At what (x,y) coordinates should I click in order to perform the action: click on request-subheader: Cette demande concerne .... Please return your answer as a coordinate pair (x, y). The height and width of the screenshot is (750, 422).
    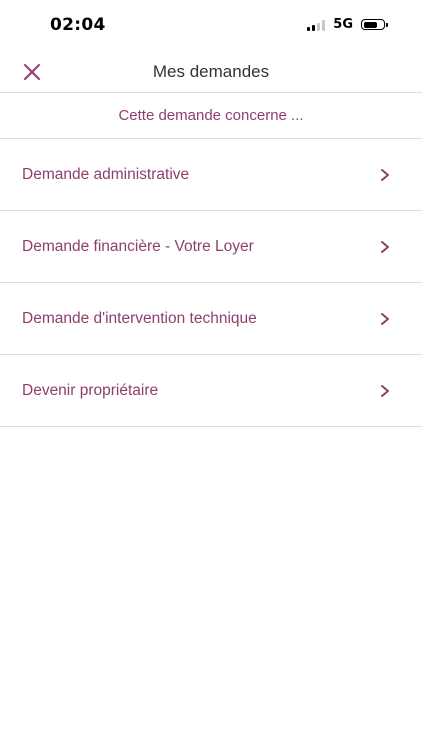
    Looking at the image, I should click on (211, 116).